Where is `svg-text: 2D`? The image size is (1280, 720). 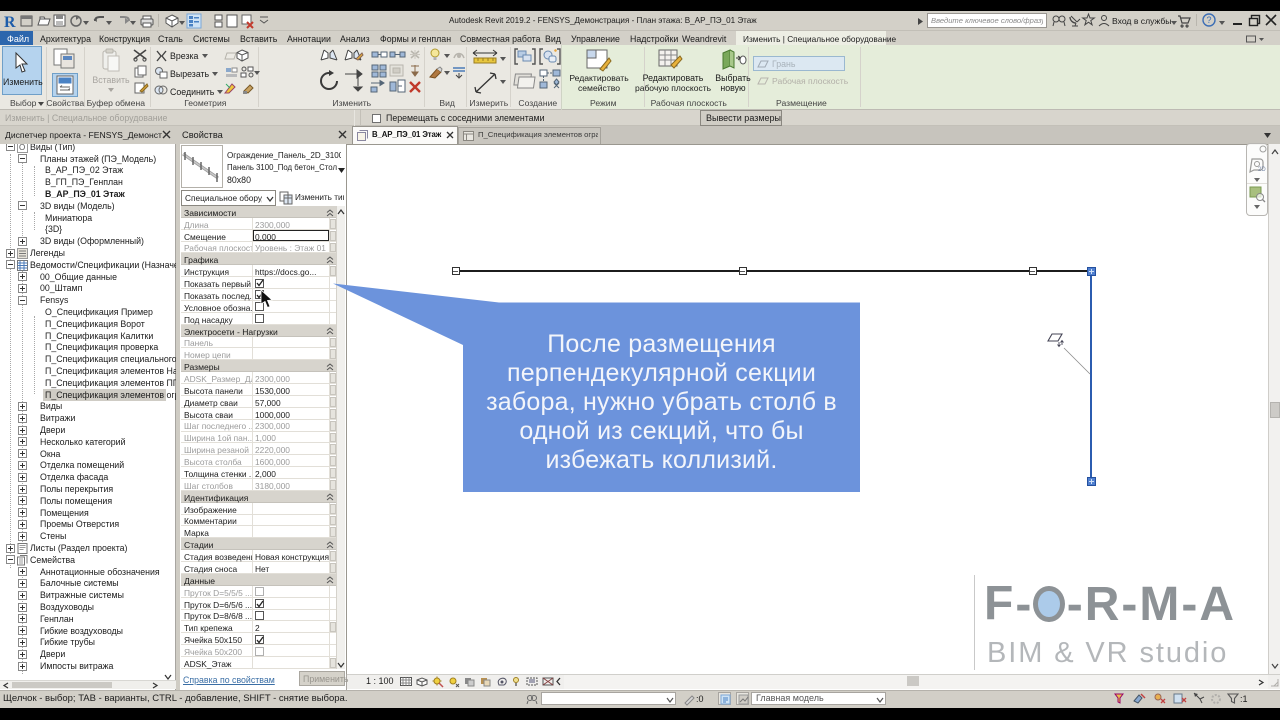
svg-text: 2D is located at coordinates (1262, 170).